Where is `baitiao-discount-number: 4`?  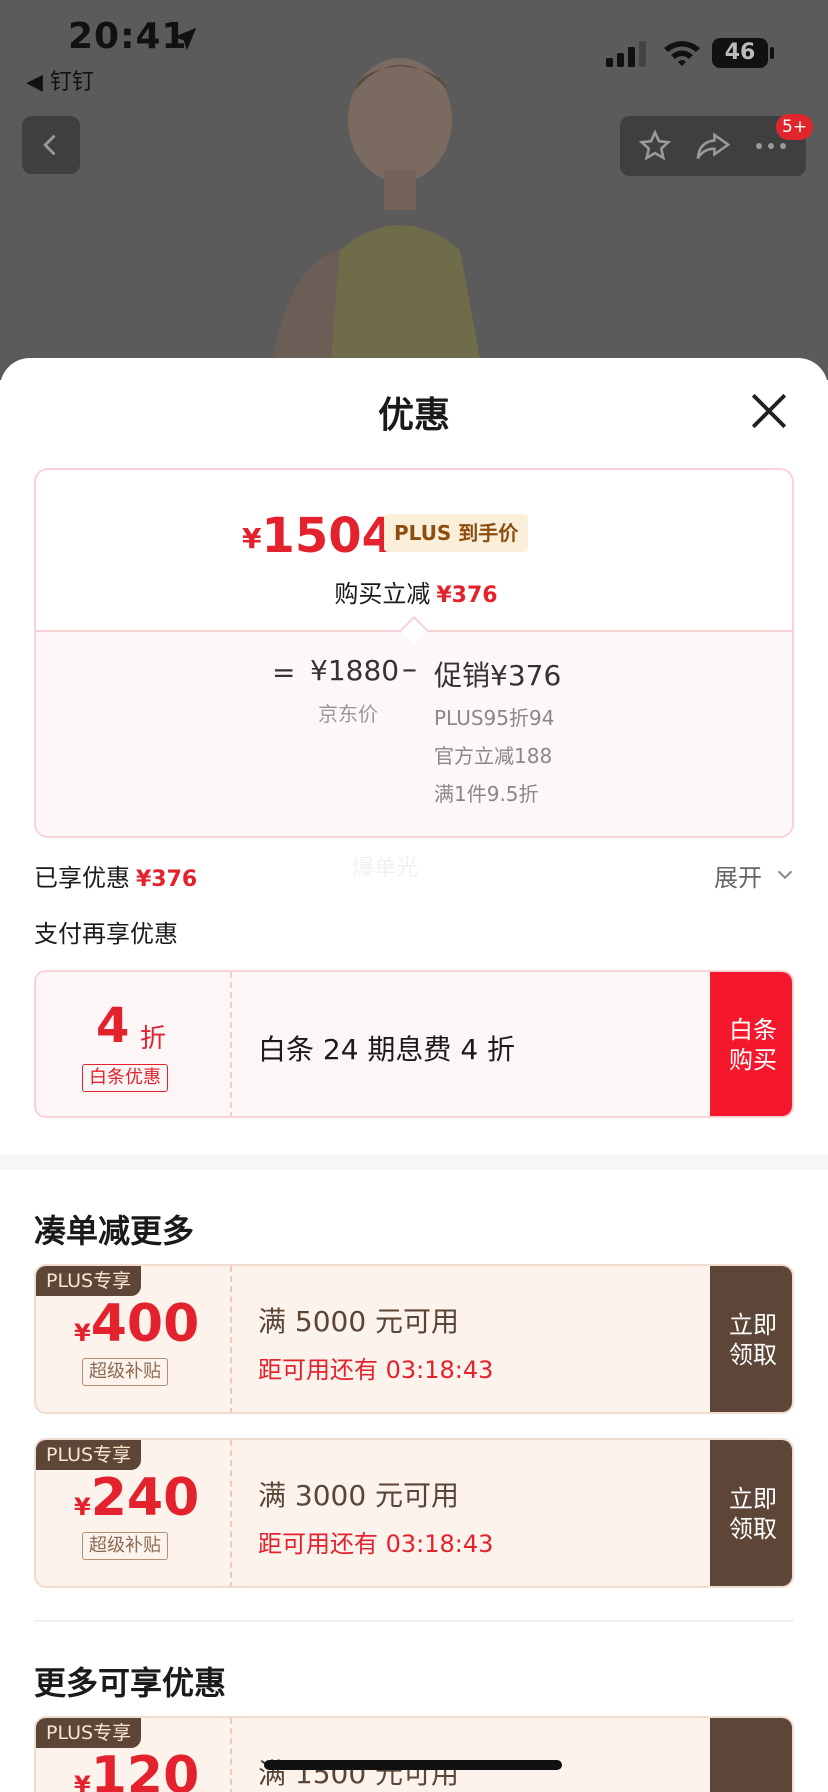
baitiao-discount-number: 4 is located at coordinates (113, 1026).